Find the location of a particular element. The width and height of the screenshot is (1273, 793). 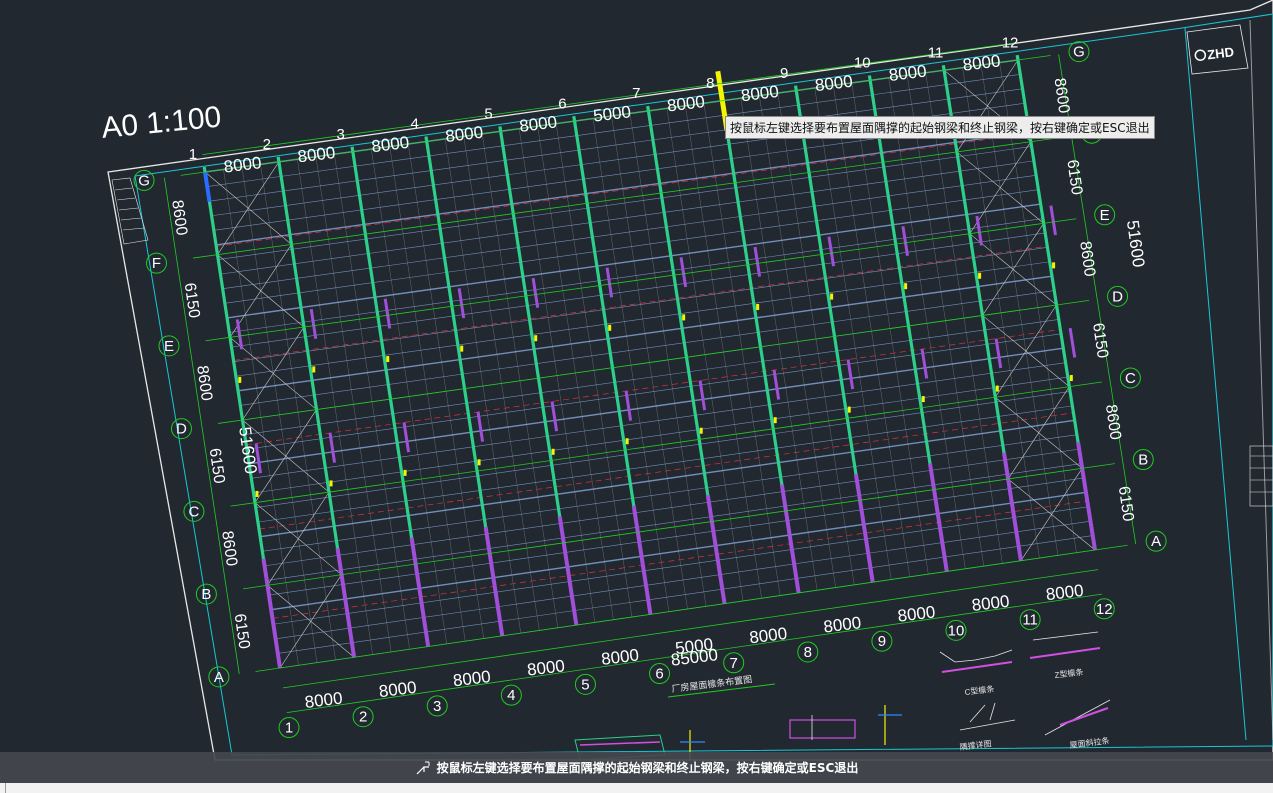

column-label-top: 1 is located at coordinates (193, 154).